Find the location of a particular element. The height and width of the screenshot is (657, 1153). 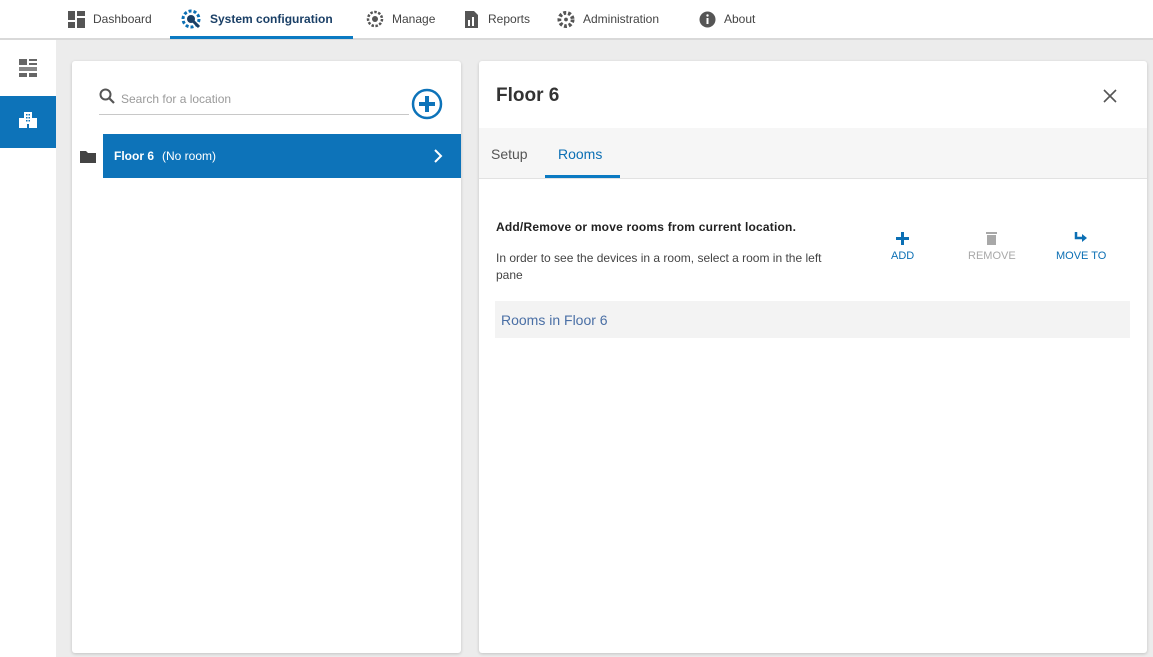

admin-gear-icon is located at coordinates (566, 19).